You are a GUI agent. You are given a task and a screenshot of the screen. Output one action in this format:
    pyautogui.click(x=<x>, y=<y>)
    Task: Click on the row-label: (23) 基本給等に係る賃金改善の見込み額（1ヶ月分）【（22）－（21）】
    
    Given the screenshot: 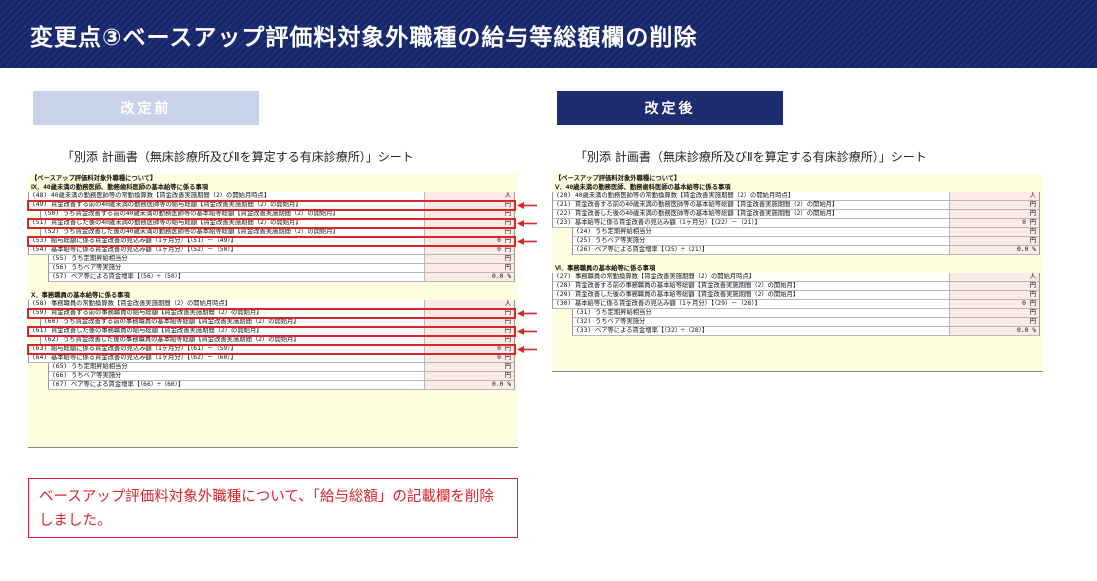 What is the action you would take?
    pyautogui.click(x=658, y=222)
    